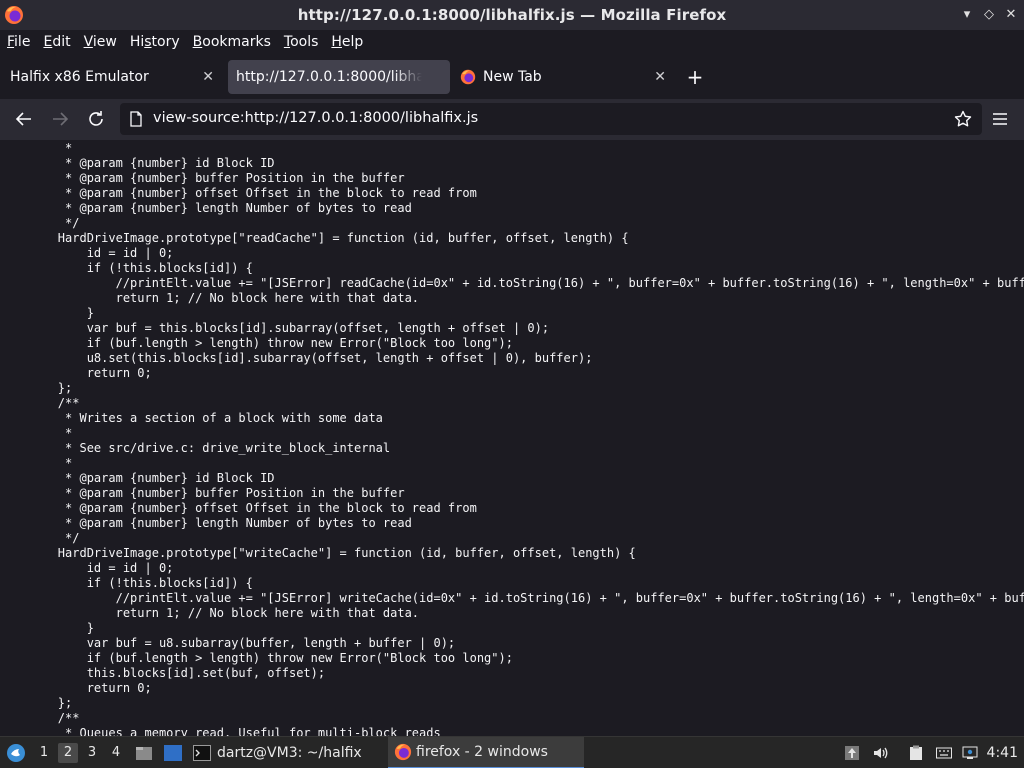 The height and width of the screenshot is (768, 1024). Describe the element at coordinates (116, 753) in the screenshot. I see `workspace-4: 4` at that location.